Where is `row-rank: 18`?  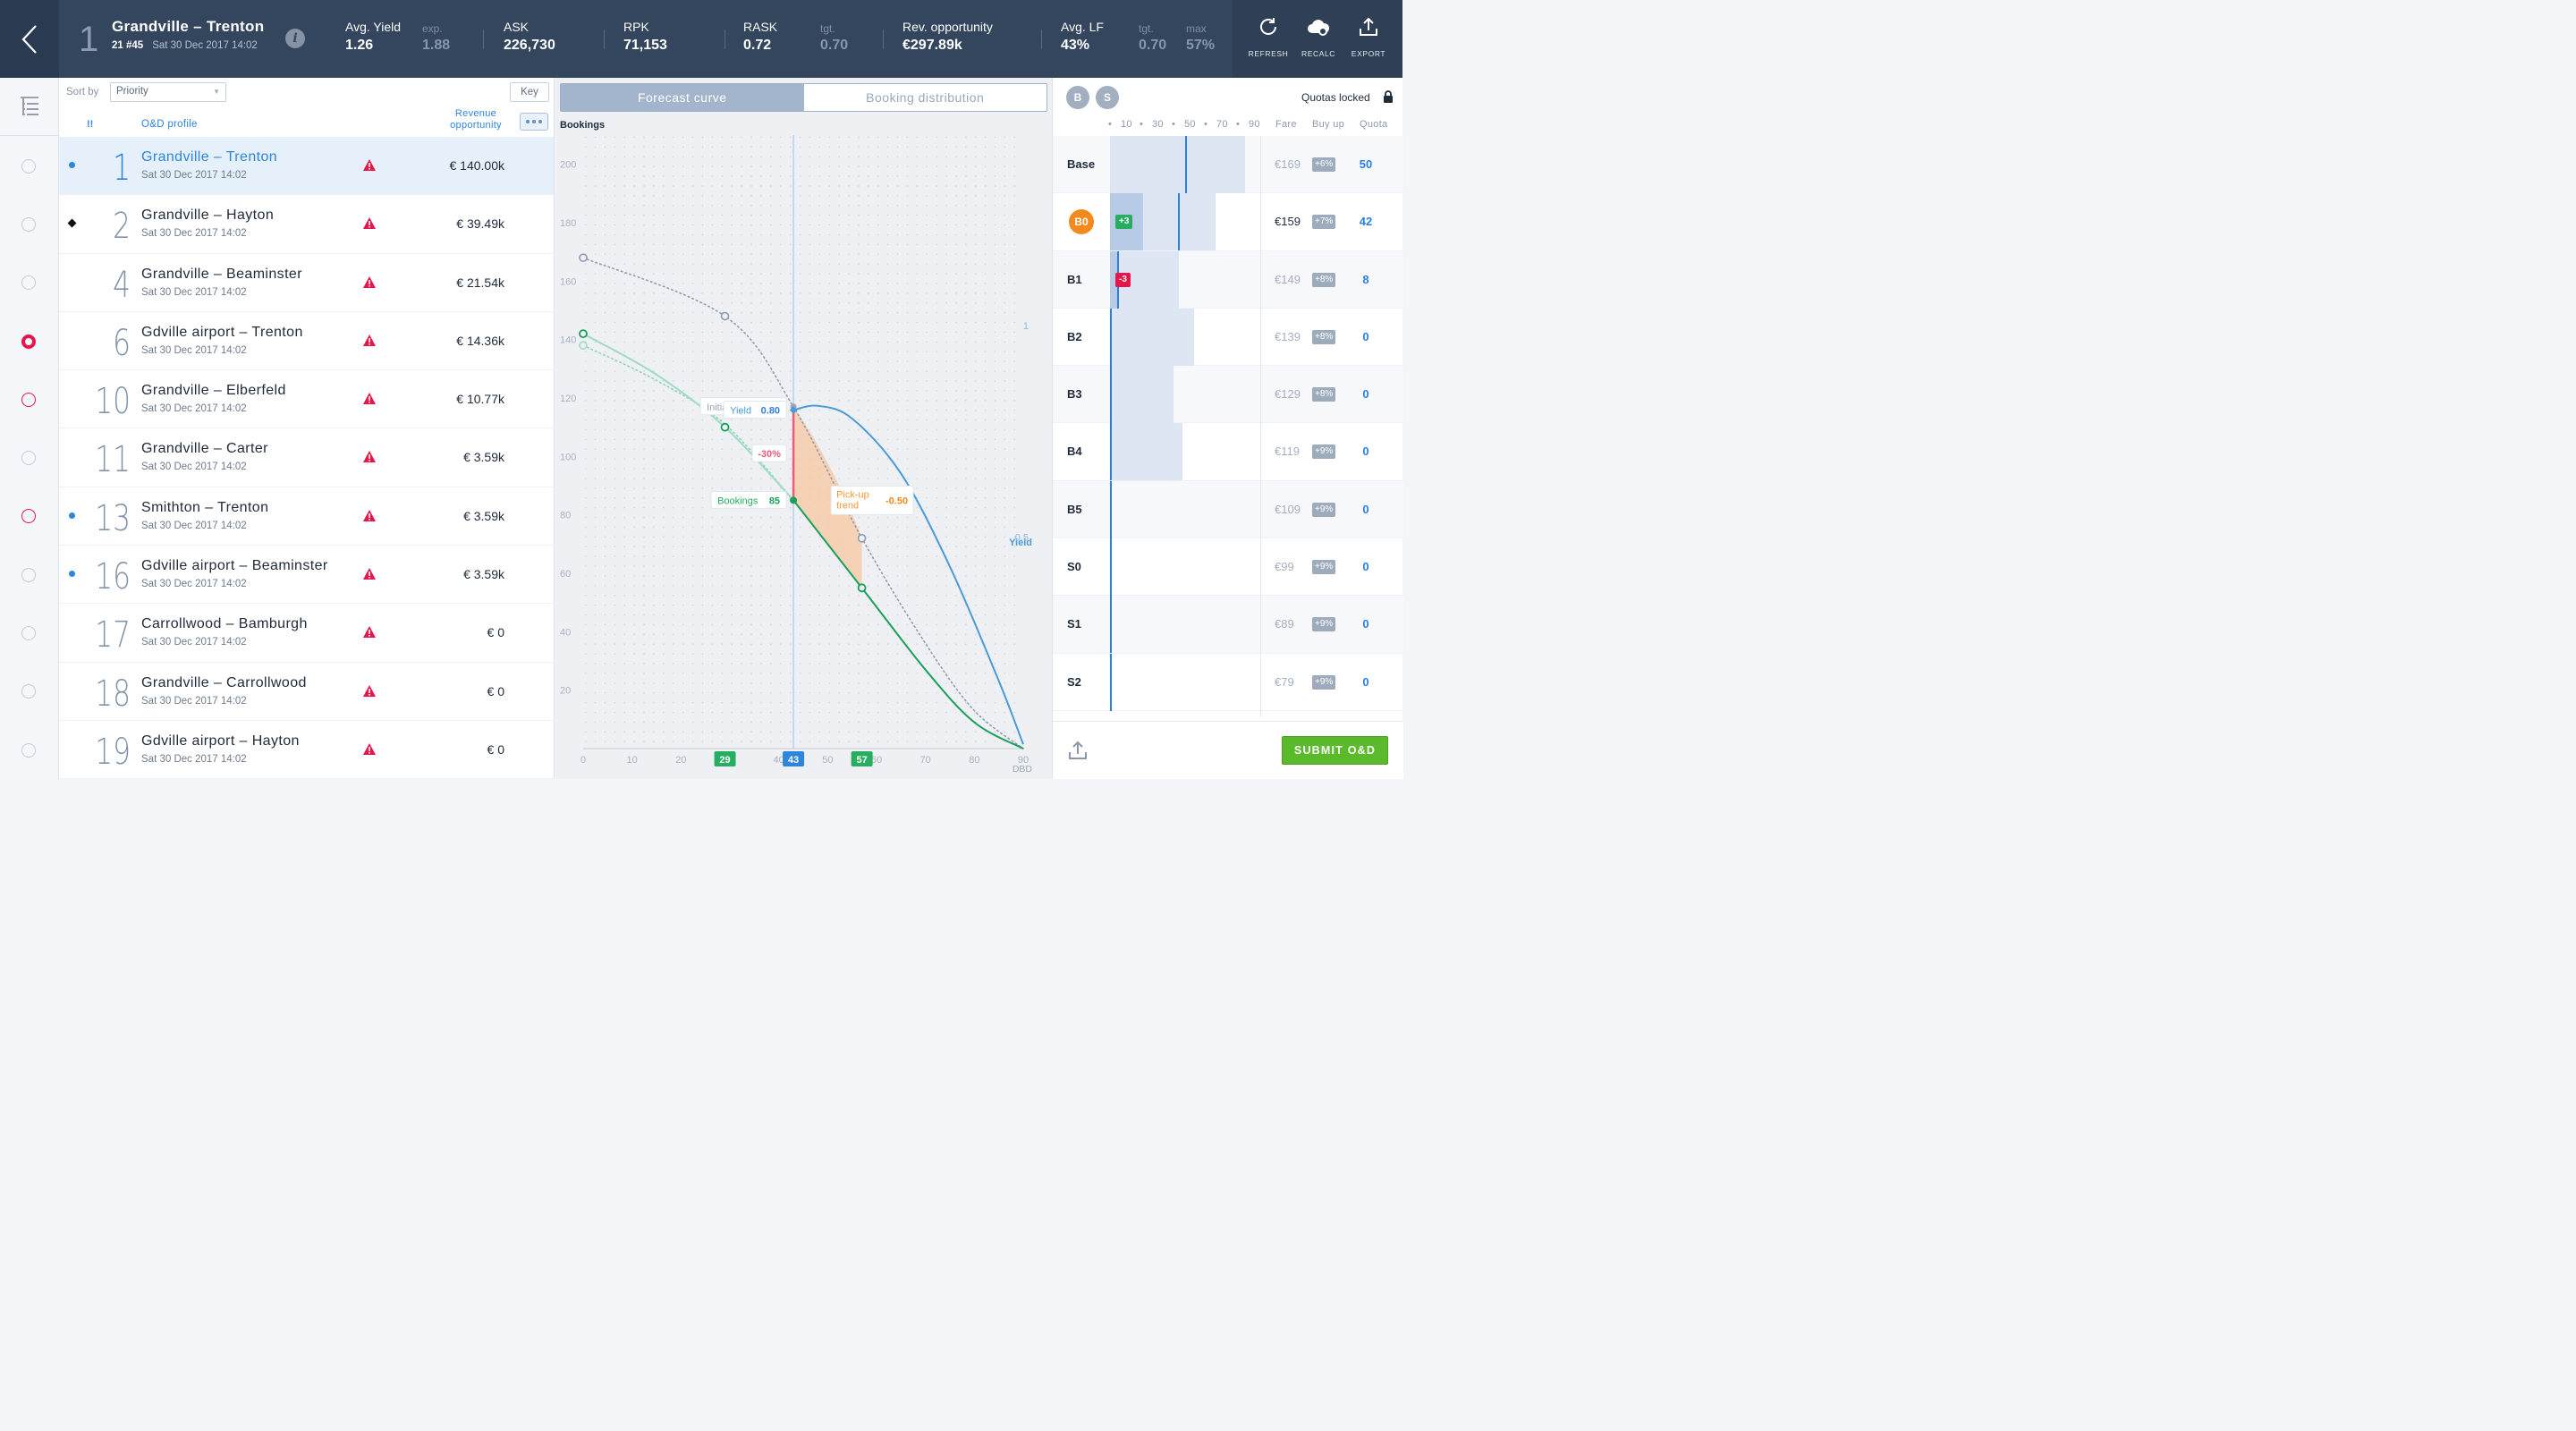 row-rank: 18 is located at coordinates (113, 694).